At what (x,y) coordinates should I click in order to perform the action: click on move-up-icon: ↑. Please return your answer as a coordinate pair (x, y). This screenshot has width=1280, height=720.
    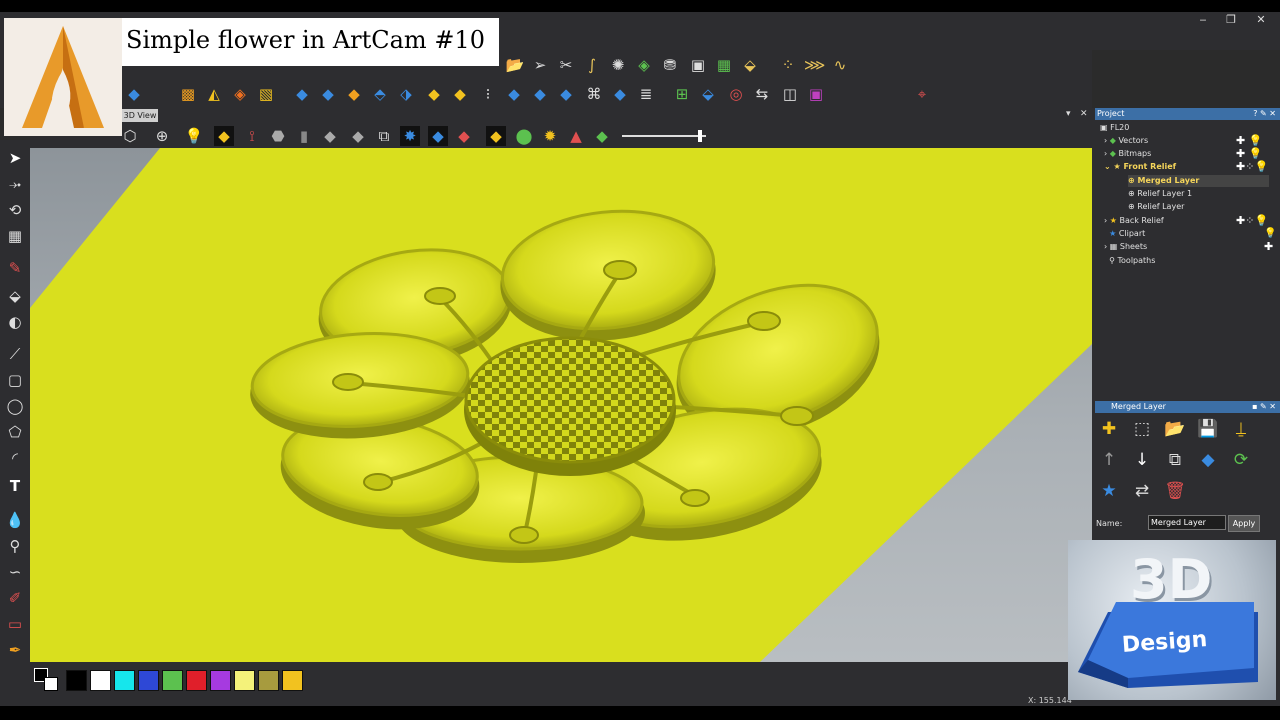
    Looking at the image, I should click on (1109, 460).